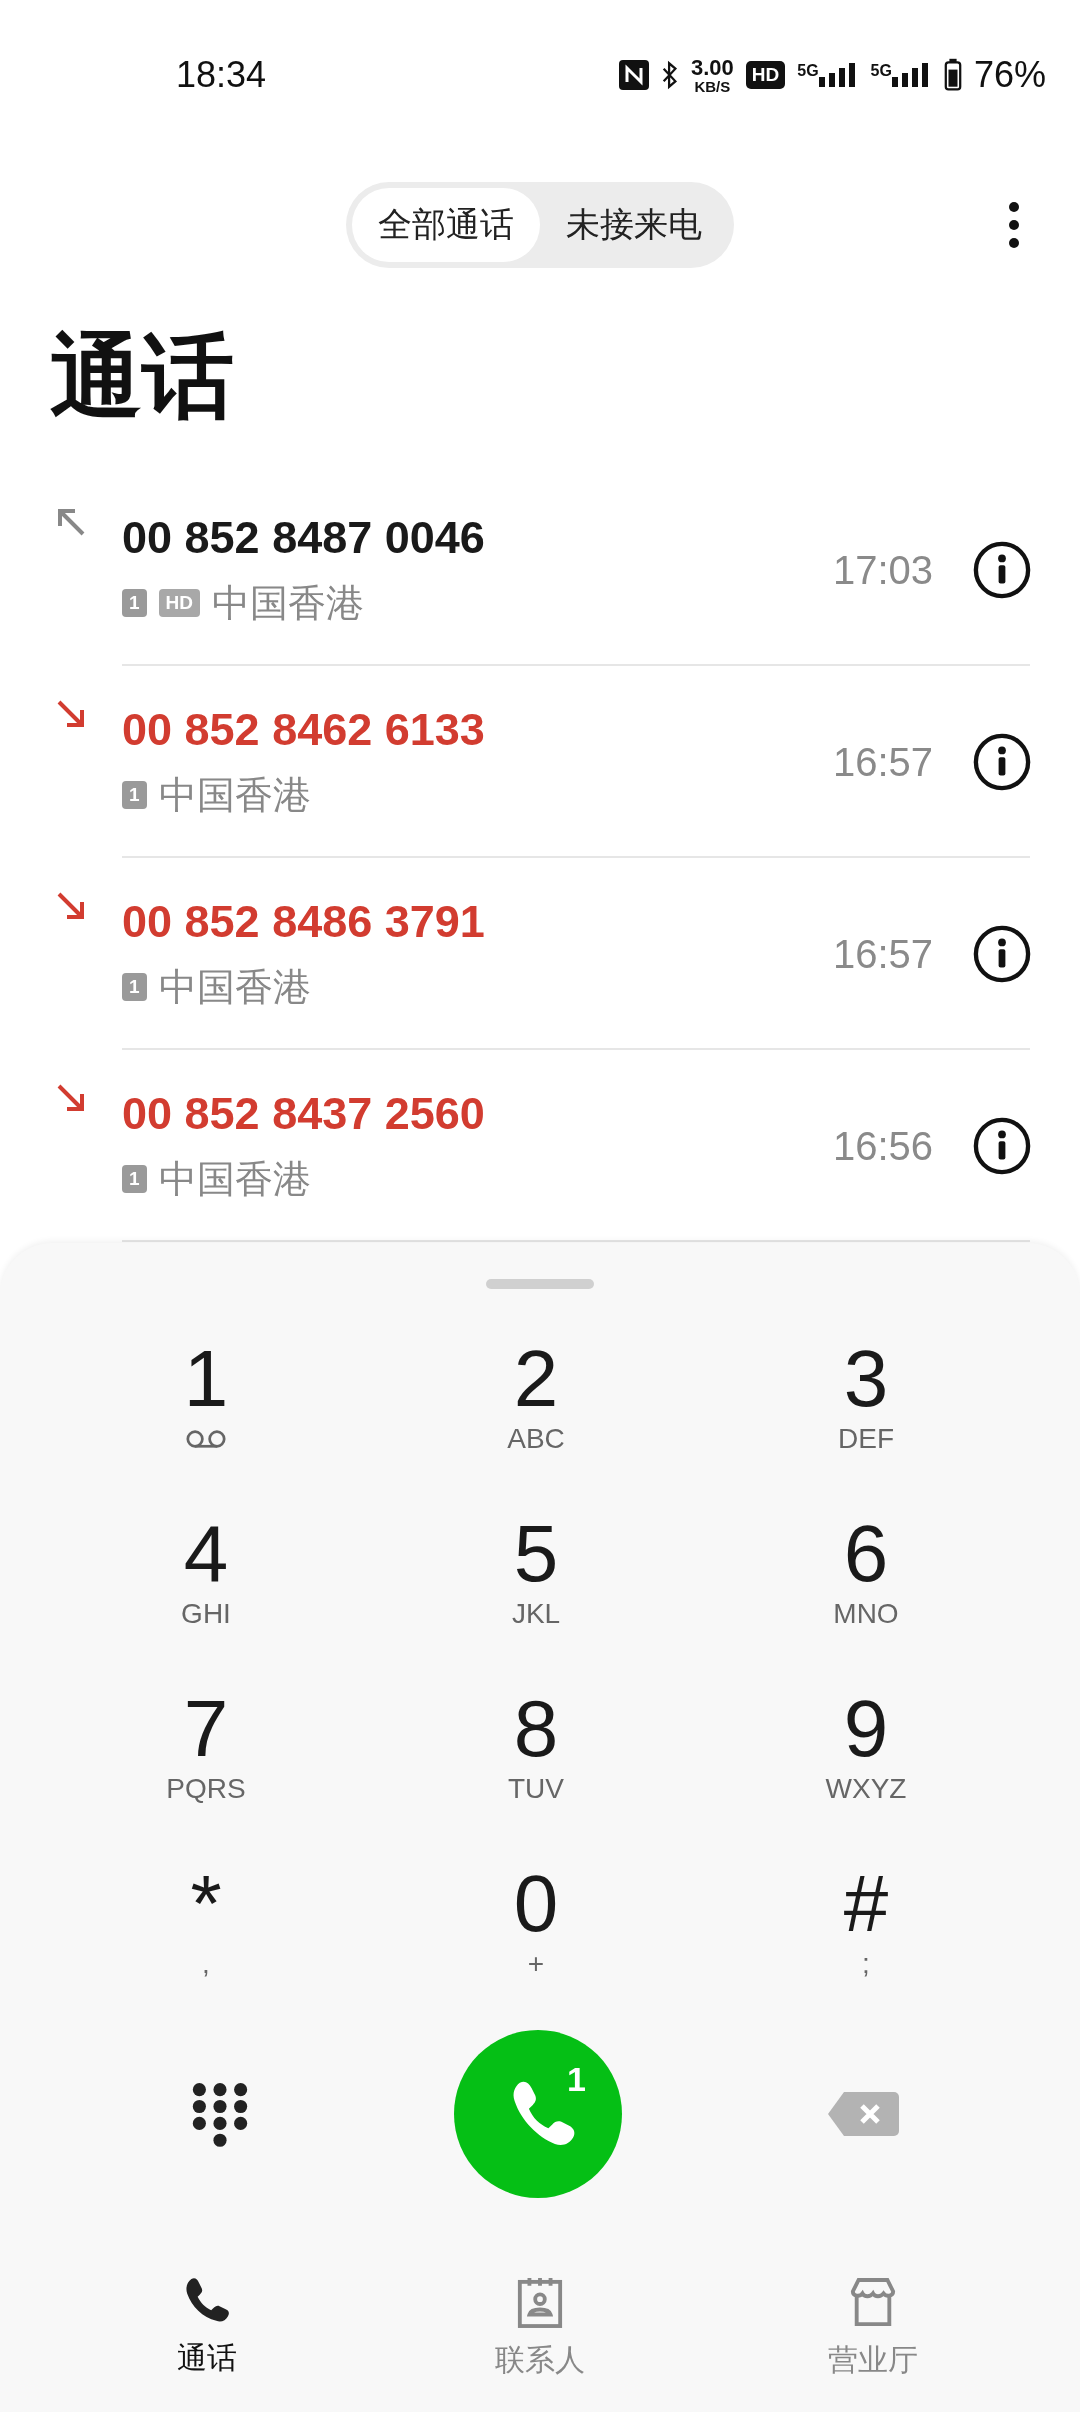 The width and height of the screenshot is (1080, 2412). Describe the element at coordinates (952, 75) in the screenshot. I see `battery-icon` at that location.